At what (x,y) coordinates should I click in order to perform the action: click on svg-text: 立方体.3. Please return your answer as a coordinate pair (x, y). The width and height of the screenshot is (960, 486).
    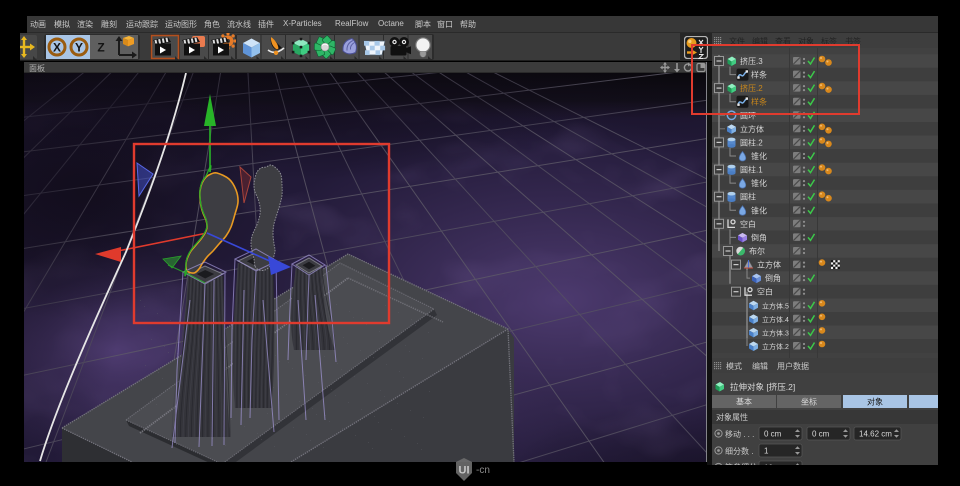
    Looking at the image, I should click on (775, 332).